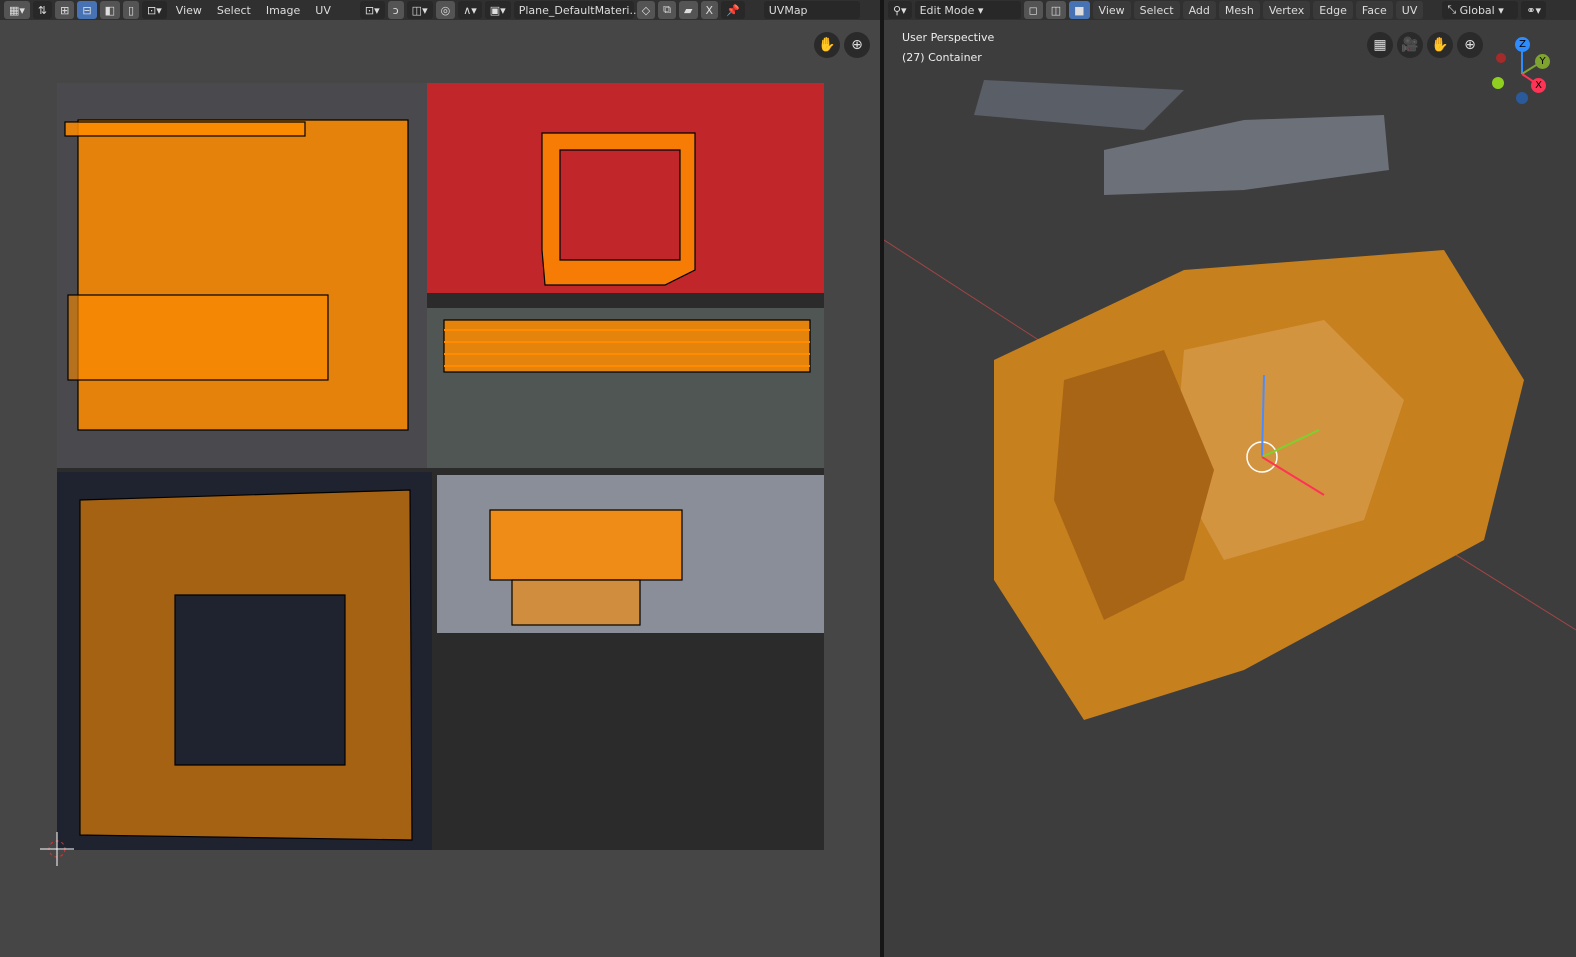  What do you see at coordinates (688, 10) in the screenshot?
I see `open-image-icon: ▰` at bounding box center [688, 10].